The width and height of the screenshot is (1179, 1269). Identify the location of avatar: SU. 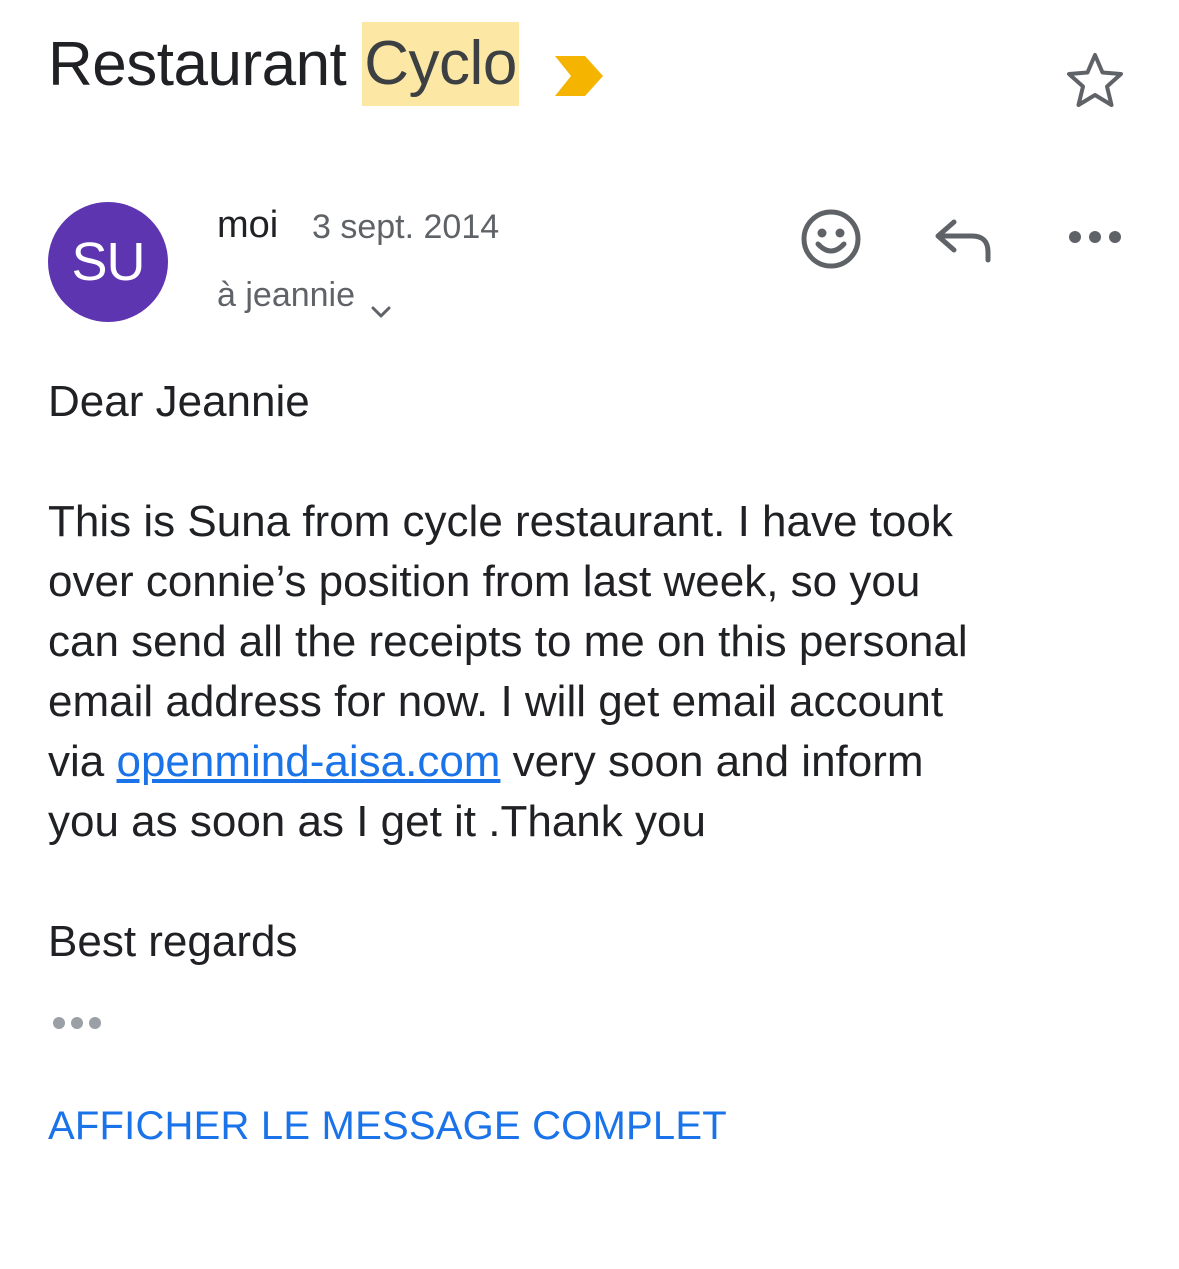
(108, 262).